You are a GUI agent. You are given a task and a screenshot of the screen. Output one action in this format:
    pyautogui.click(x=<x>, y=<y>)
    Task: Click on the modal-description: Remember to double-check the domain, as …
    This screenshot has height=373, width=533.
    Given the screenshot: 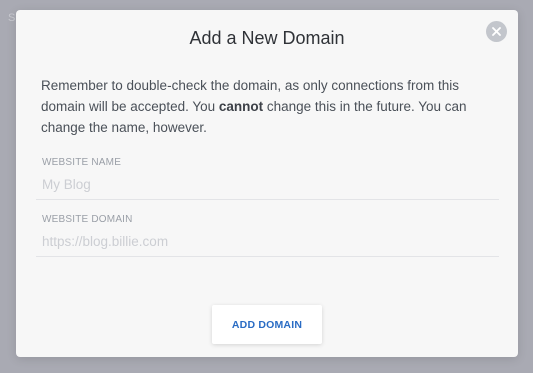 What is the action you would take?
    pyautogui.click(x=265, y=106)
    